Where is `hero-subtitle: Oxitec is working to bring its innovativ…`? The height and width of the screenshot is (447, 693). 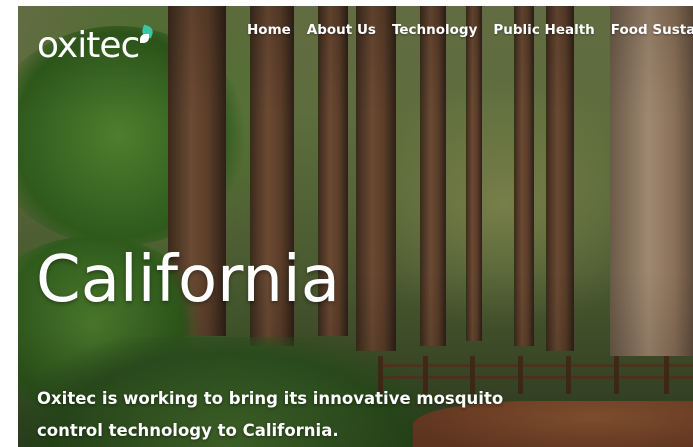
hero-subtitle: Oxitec is working to bring its innovativ… is located at coordinates (270, 414).